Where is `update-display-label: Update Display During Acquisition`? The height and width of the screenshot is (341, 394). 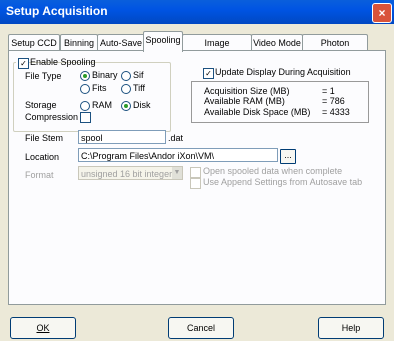 update-display-label: Update Display During Acquisition is located at coordinates (283, 72).